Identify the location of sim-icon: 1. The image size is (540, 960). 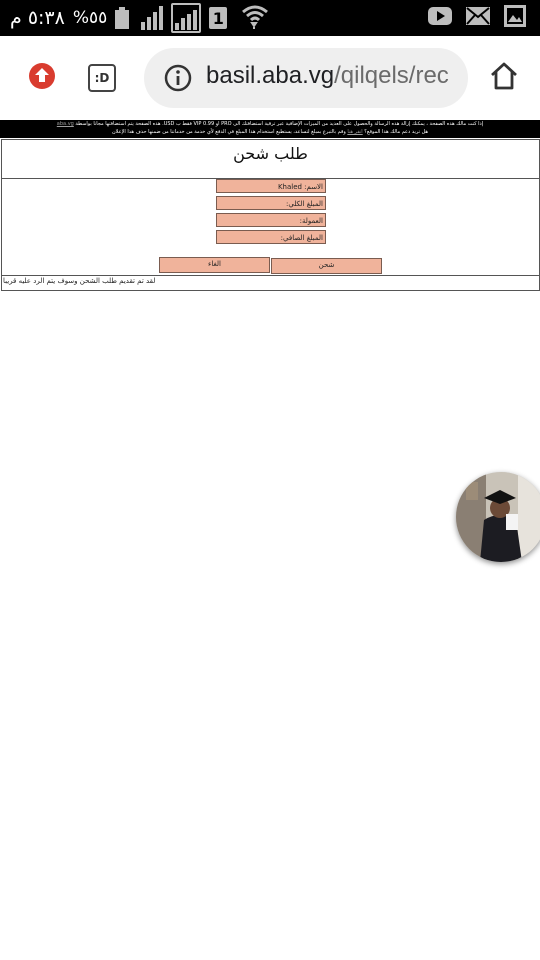
(218, 18).